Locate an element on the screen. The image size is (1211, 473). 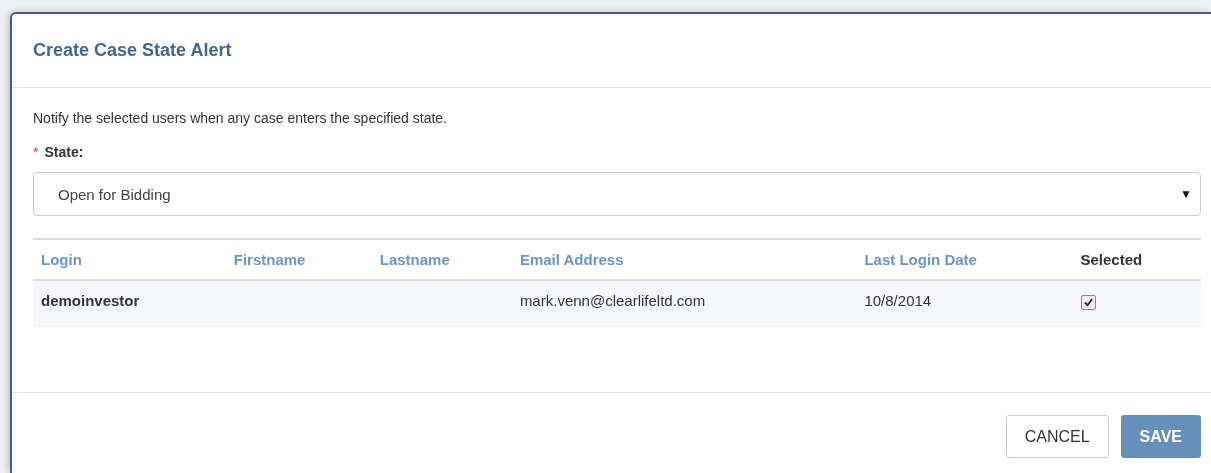
save-button: SAVE is located at coordinates (1160, 436).